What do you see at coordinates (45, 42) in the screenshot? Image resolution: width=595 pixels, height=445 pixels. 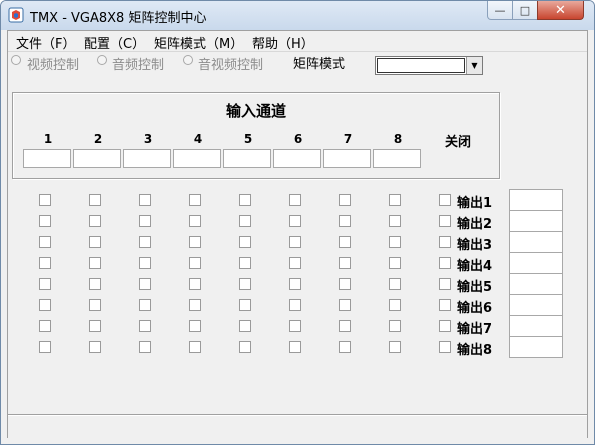 I see `menu-file: 文件（F）` at bounding box center [45, 42].